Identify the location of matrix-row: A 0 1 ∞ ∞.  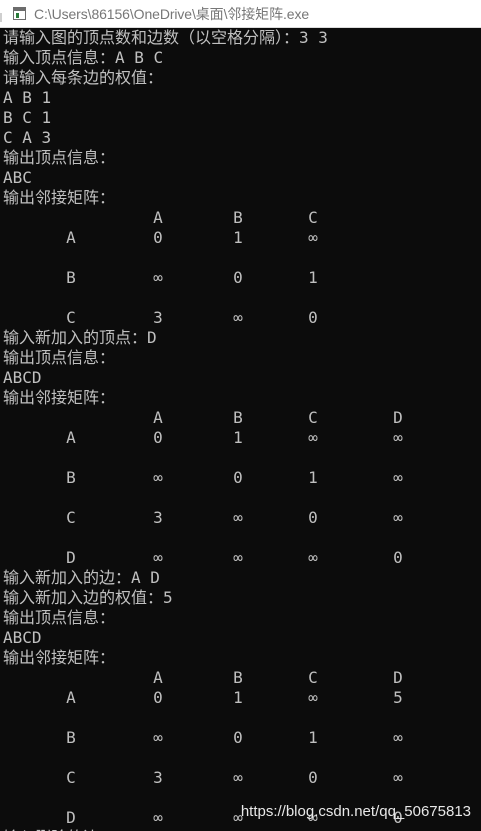
(242, 438).